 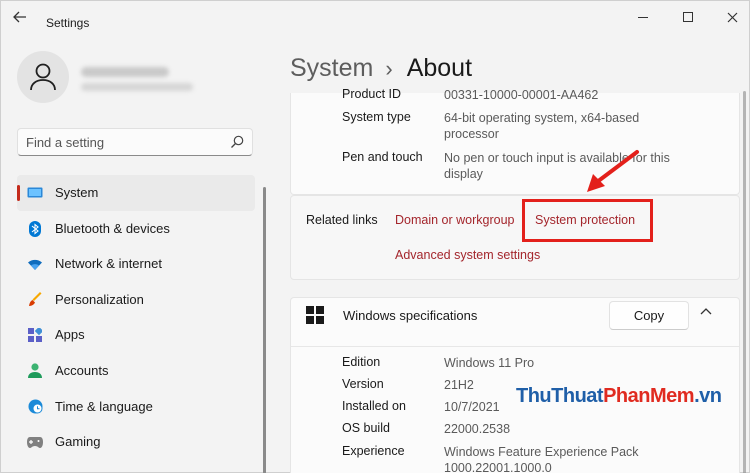 I want to click on sidebar-item-time-language: Time & language, so click(x=136, y=407).